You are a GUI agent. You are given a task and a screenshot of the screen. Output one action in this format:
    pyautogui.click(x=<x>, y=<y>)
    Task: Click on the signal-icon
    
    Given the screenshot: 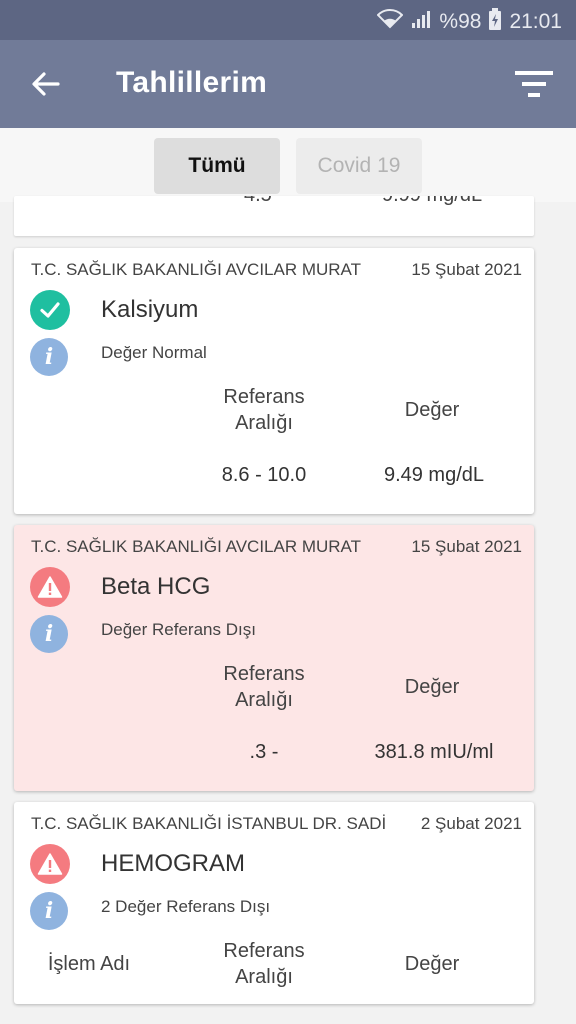 What is the action you would take?
    pyautogui.click(x=421, y=22)
    